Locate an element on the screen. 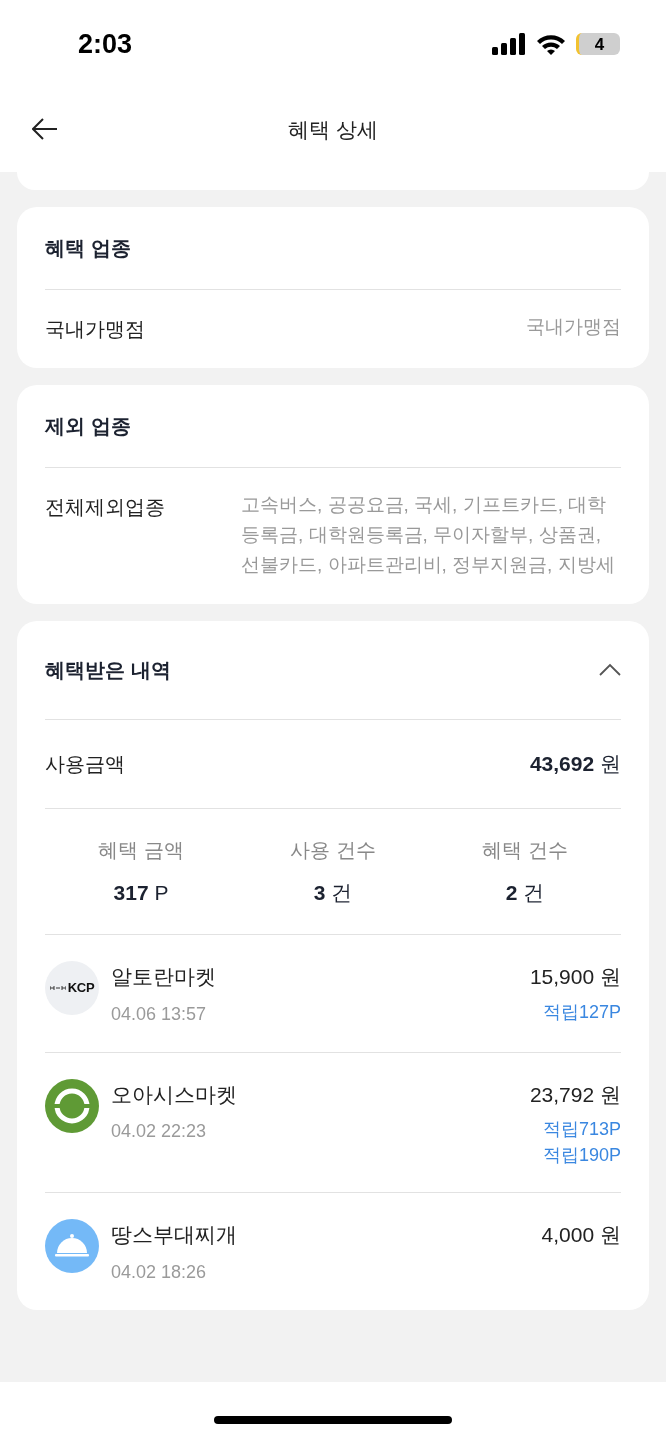 The height and width of the screenshot is (1440, 666). merchant-name: 땅스부대찌개 is located at coordinates (174, 1235).